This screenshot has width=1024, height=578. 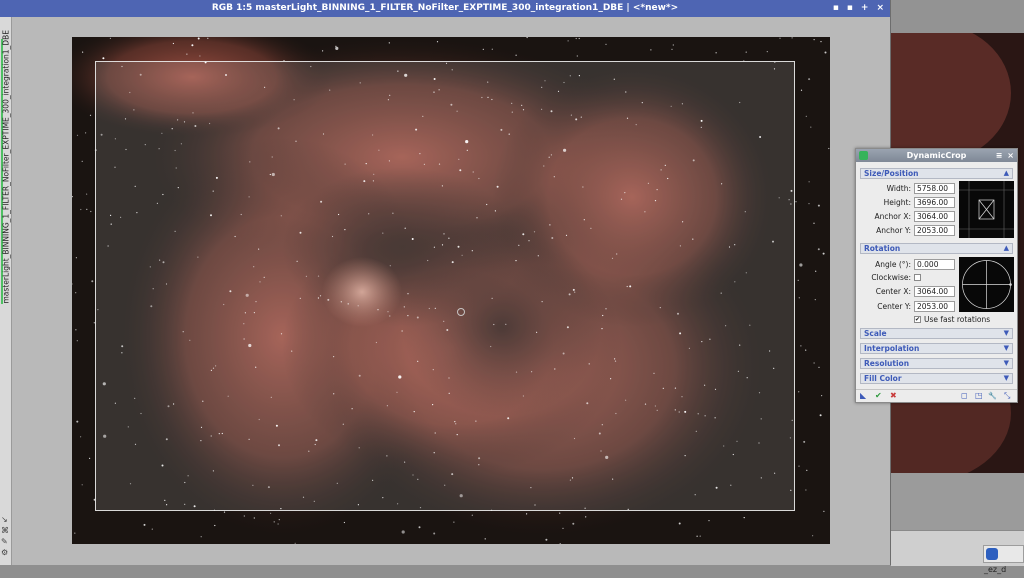 What do you see at coordinates (893, 291) in the screenshot?
I see `center-x-label: Center X:` at bounding box center [893, 291].